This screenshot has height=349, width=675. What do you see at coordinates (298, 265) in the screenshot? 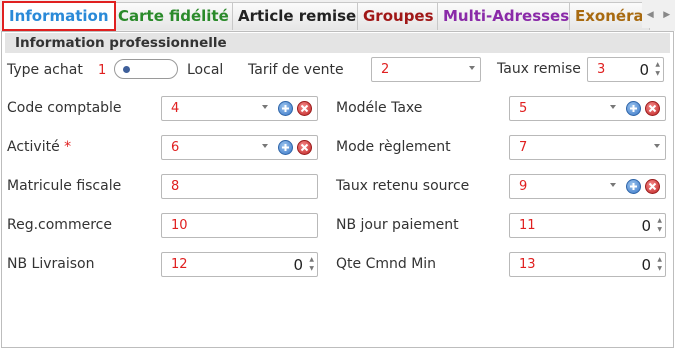
I see `nb-livraison-value: 0` at bounding box center [298, 265].